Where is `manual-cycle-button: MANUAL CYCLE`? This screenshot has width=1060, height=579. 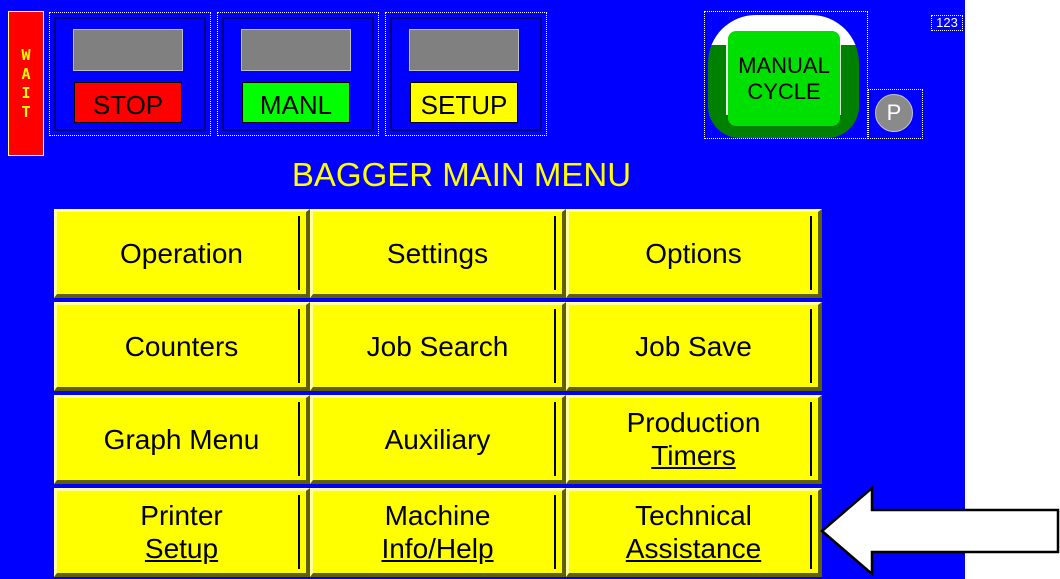 manual-cycle-button: MANUAL CYCLE is located at coordinates (784, 78).